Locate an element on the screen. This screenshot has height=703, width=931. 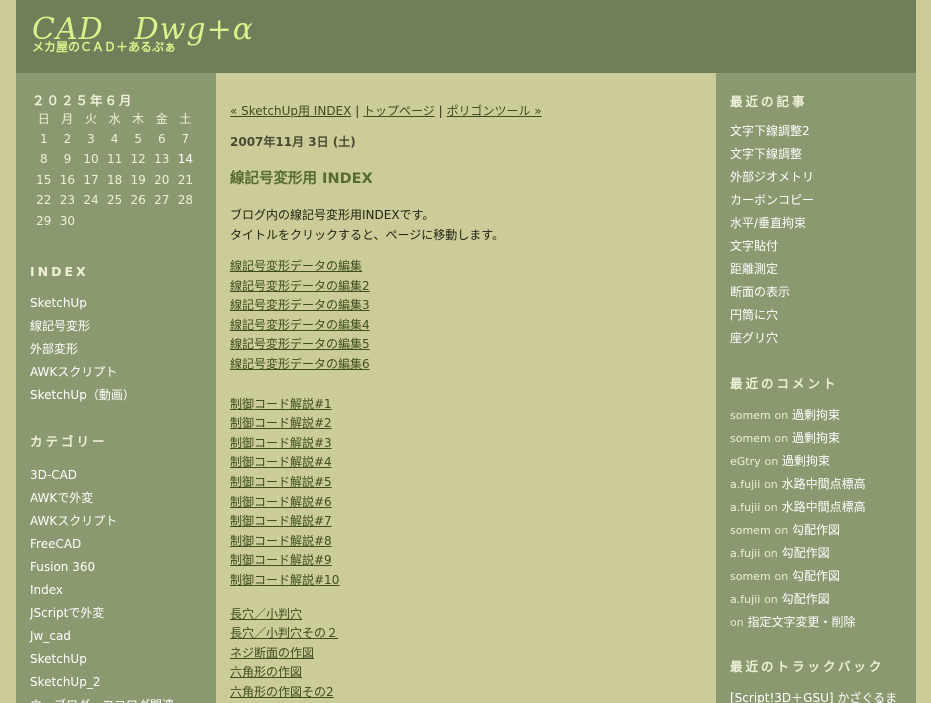
entry-link: 制御コード解説#4 is located at coordinates (467, 463).